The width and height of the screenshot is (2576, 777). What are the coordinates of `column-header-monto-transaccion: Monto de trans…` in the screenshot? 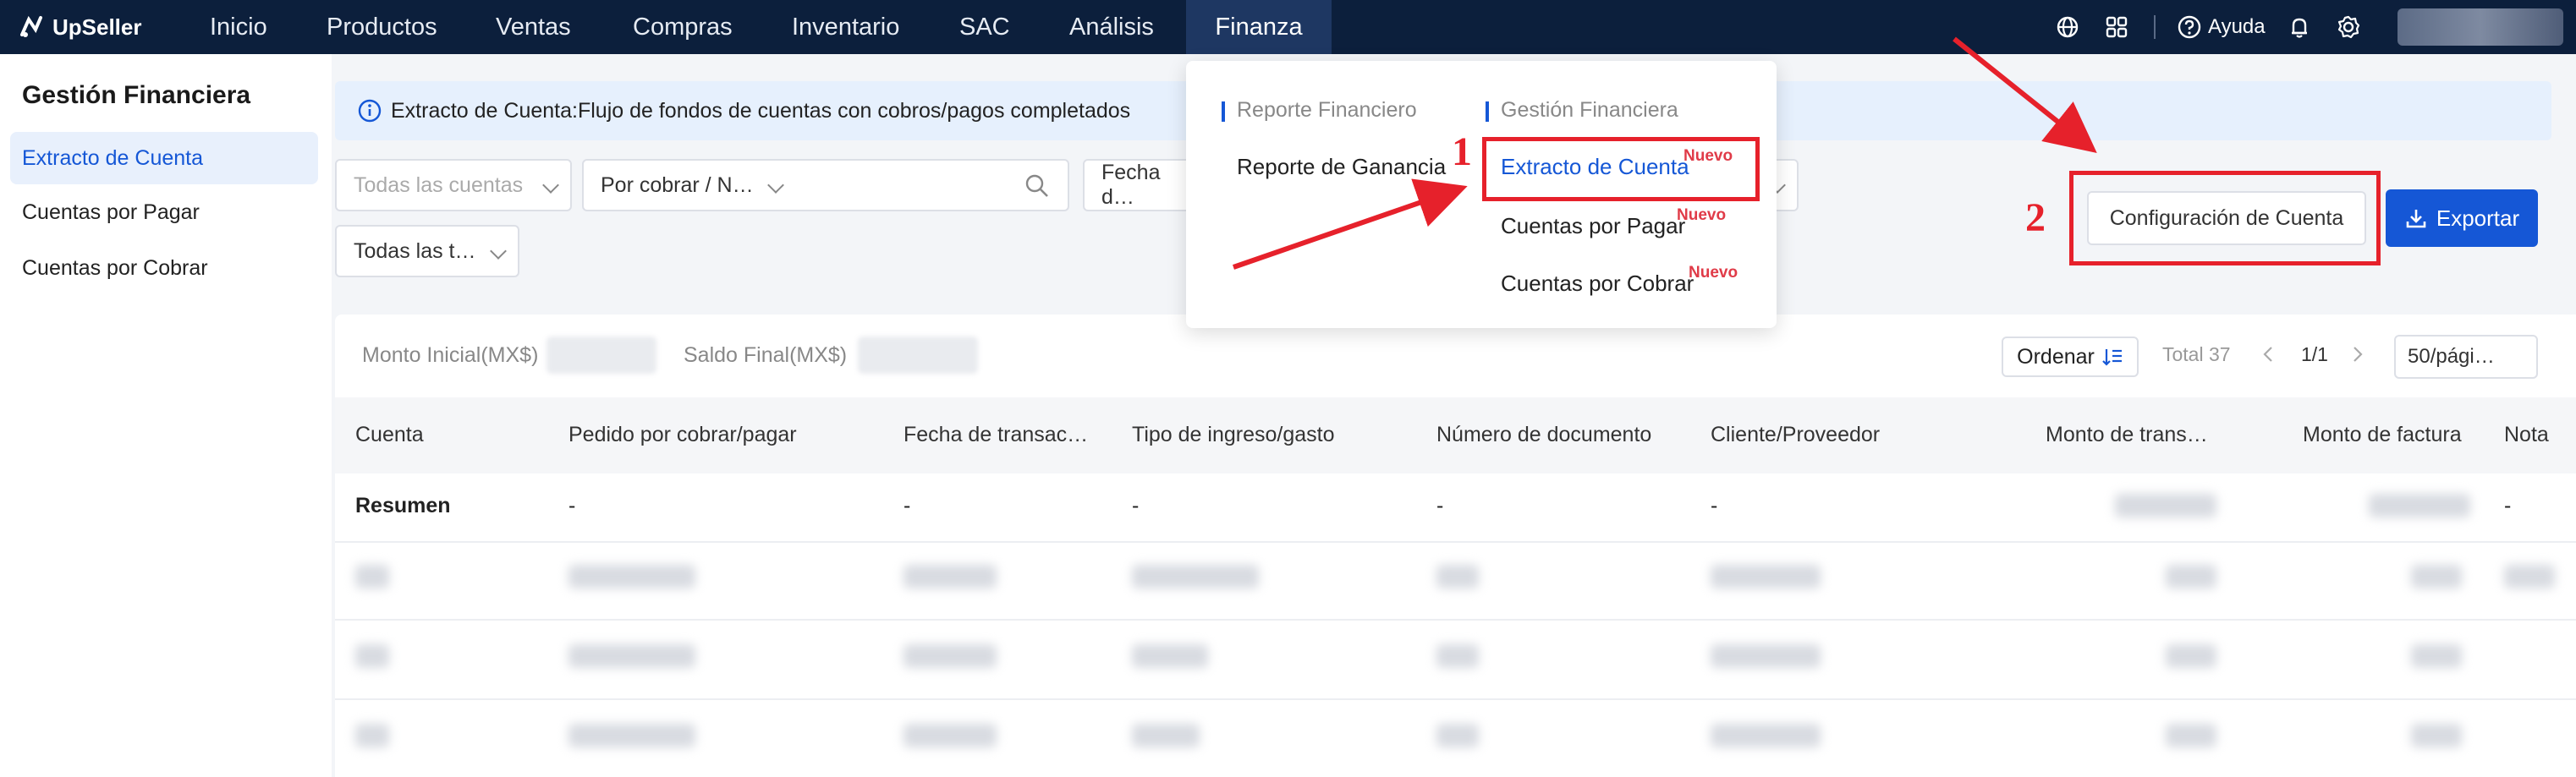 It's located at (2127, 435).